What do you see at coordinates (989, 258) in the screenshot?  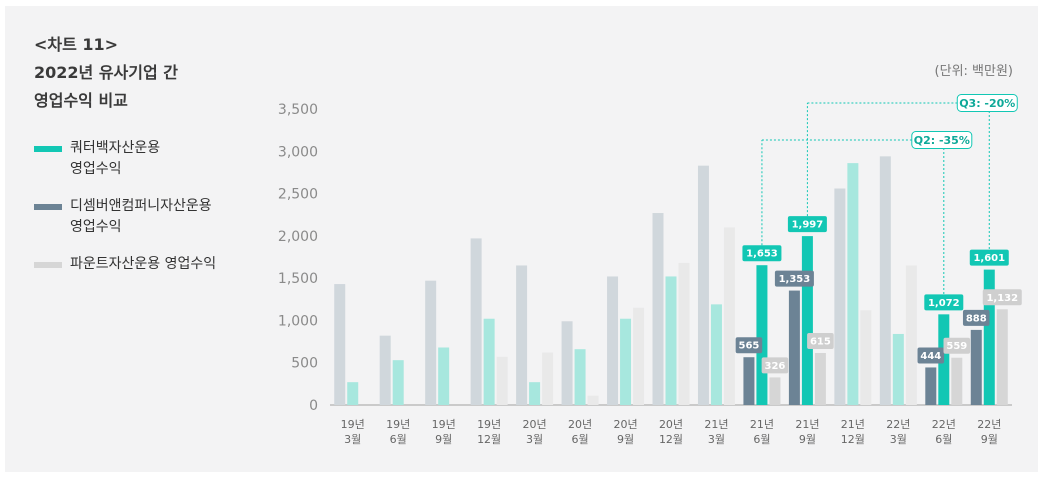 I see `data-label: 1,601` at bounding box center [989, 258].